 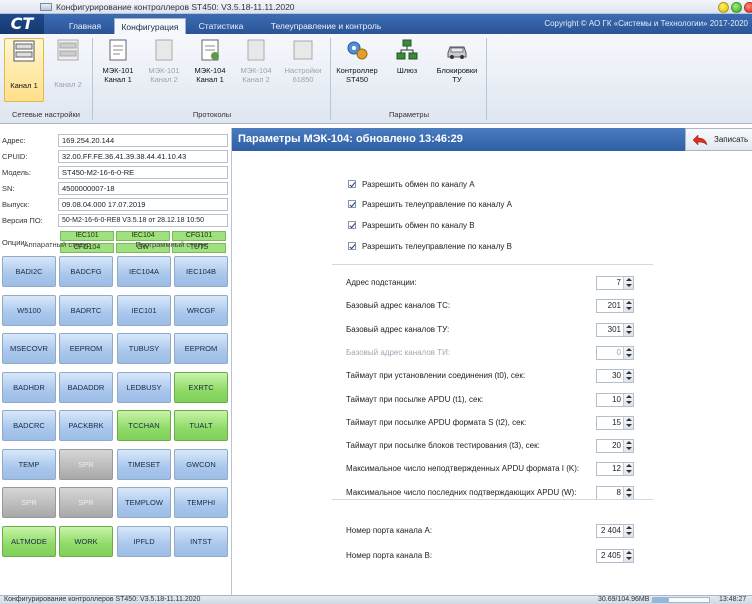 What do you see at coordinates (85, 26) in the screenshot?
I see `tab-home: Главная` at bounding box center [85, 26].